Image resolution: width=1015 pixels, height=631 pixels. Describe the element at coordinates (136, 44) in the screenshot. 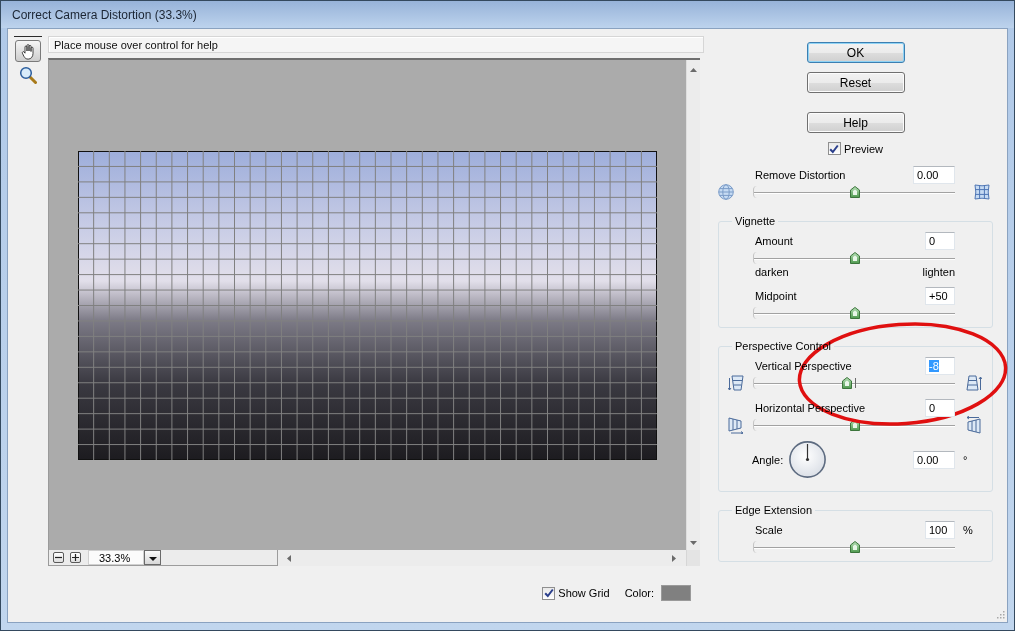

I see `help-text: Place mouse over control for help` at that location.